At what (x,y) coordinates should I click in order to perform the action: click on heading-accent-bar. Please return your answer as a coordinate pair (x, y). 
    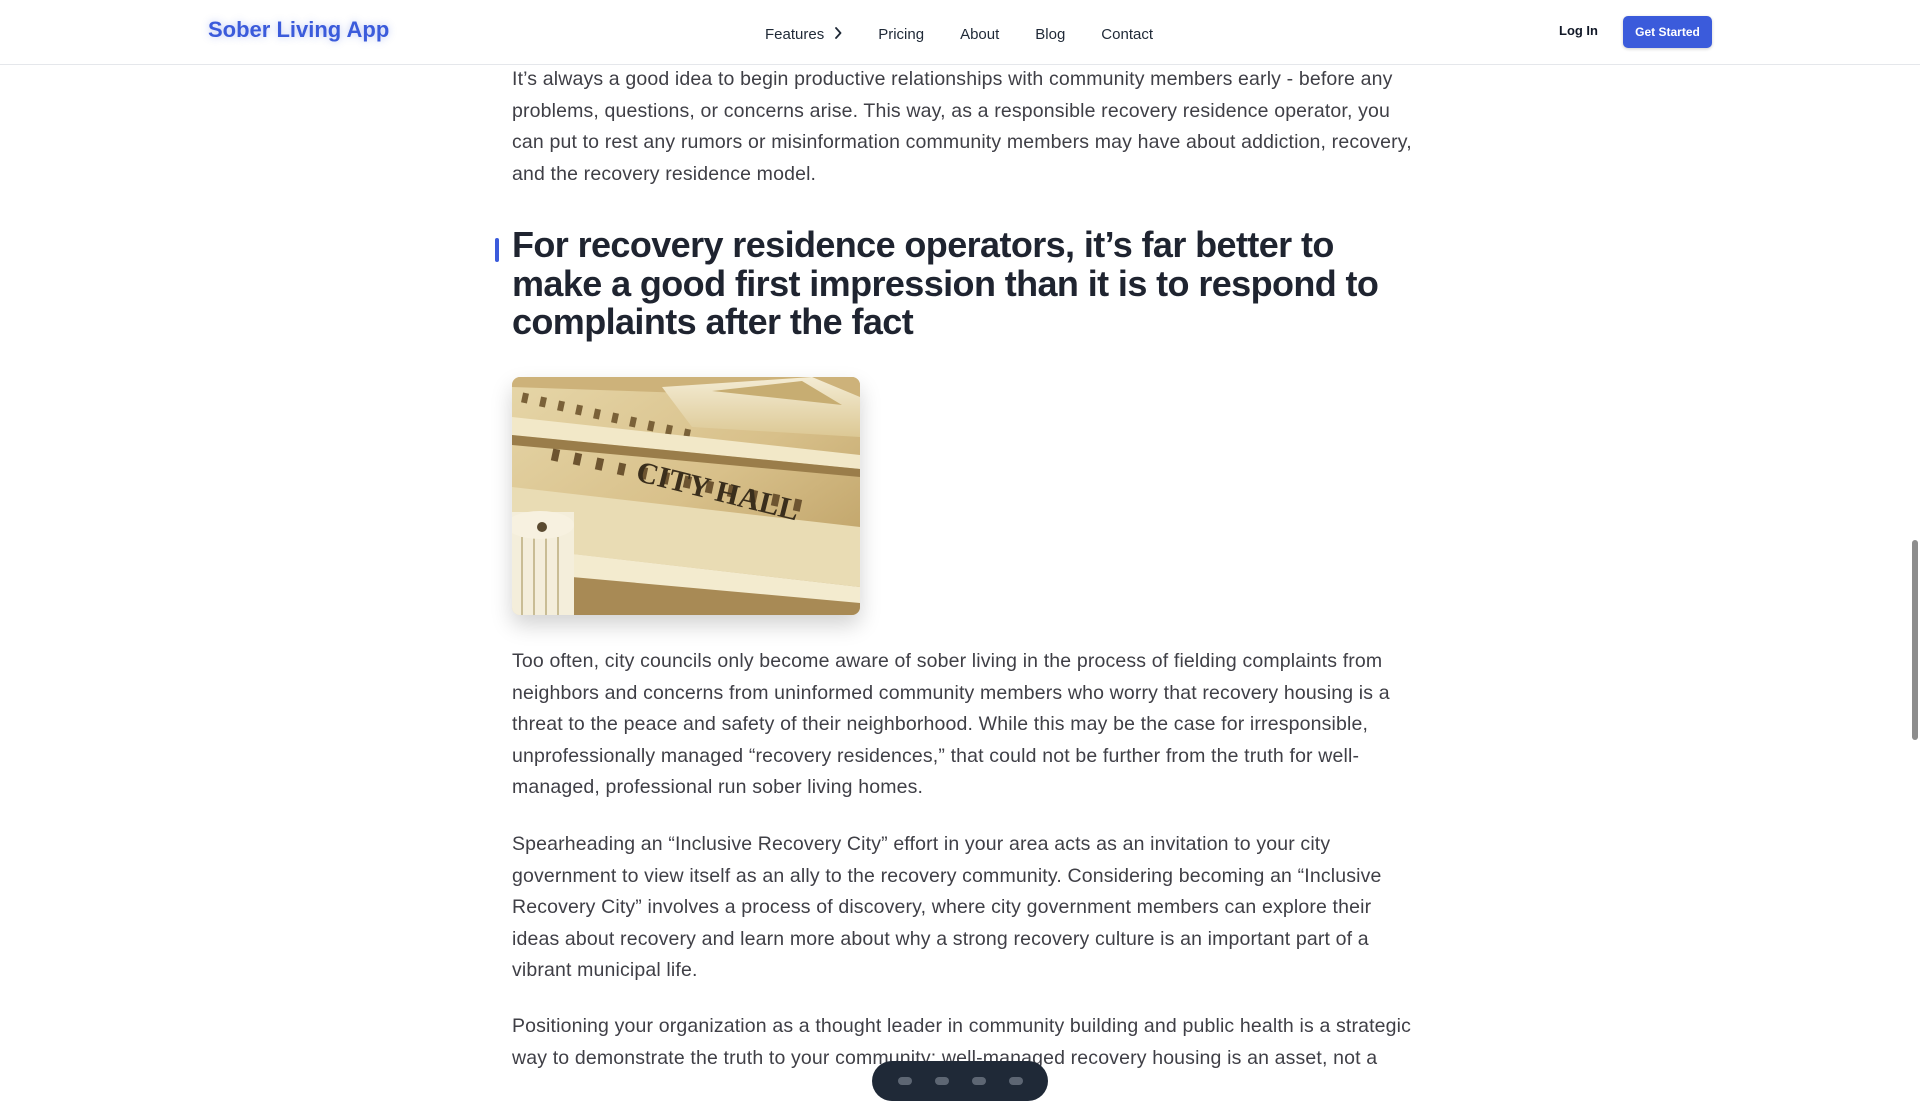
    Looking at the image, I should click on (497, 250).